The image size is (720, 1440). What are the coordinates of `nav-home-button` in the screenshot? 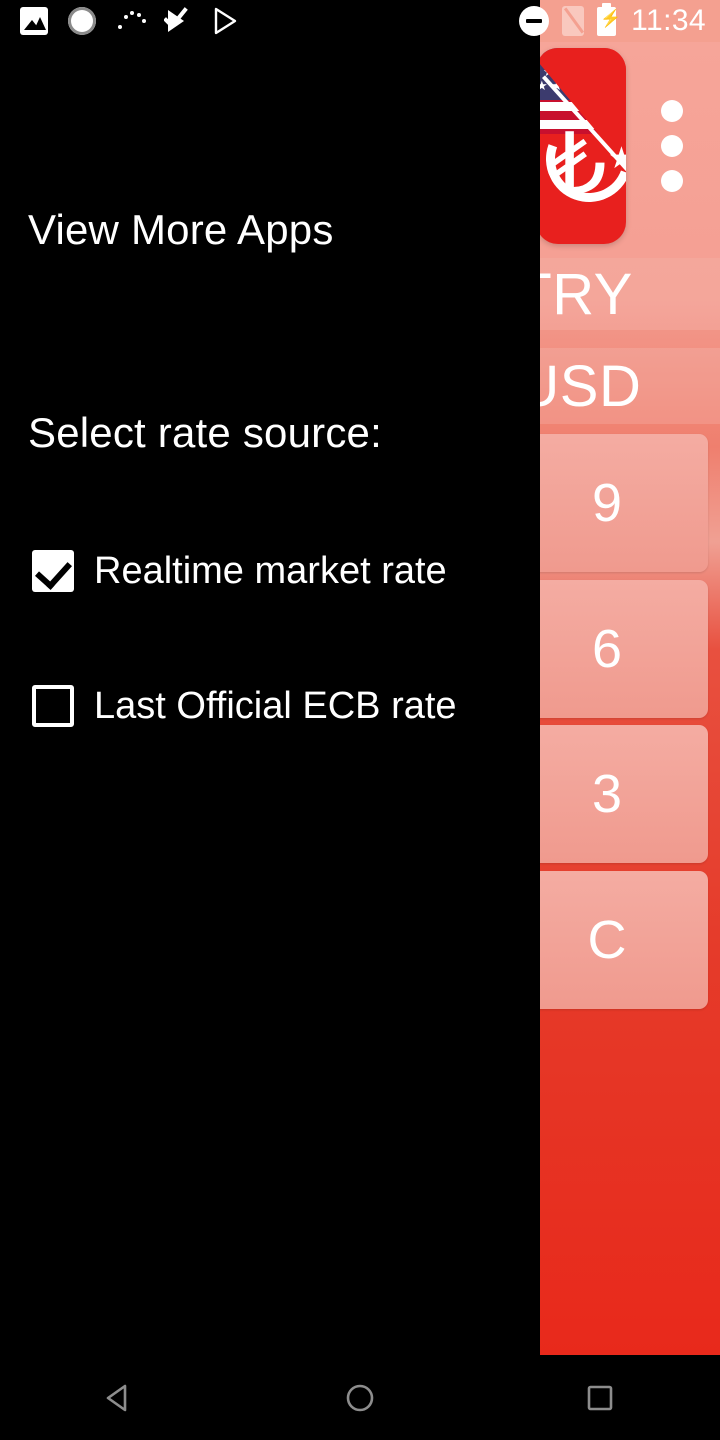 It's located at (360, 1397).